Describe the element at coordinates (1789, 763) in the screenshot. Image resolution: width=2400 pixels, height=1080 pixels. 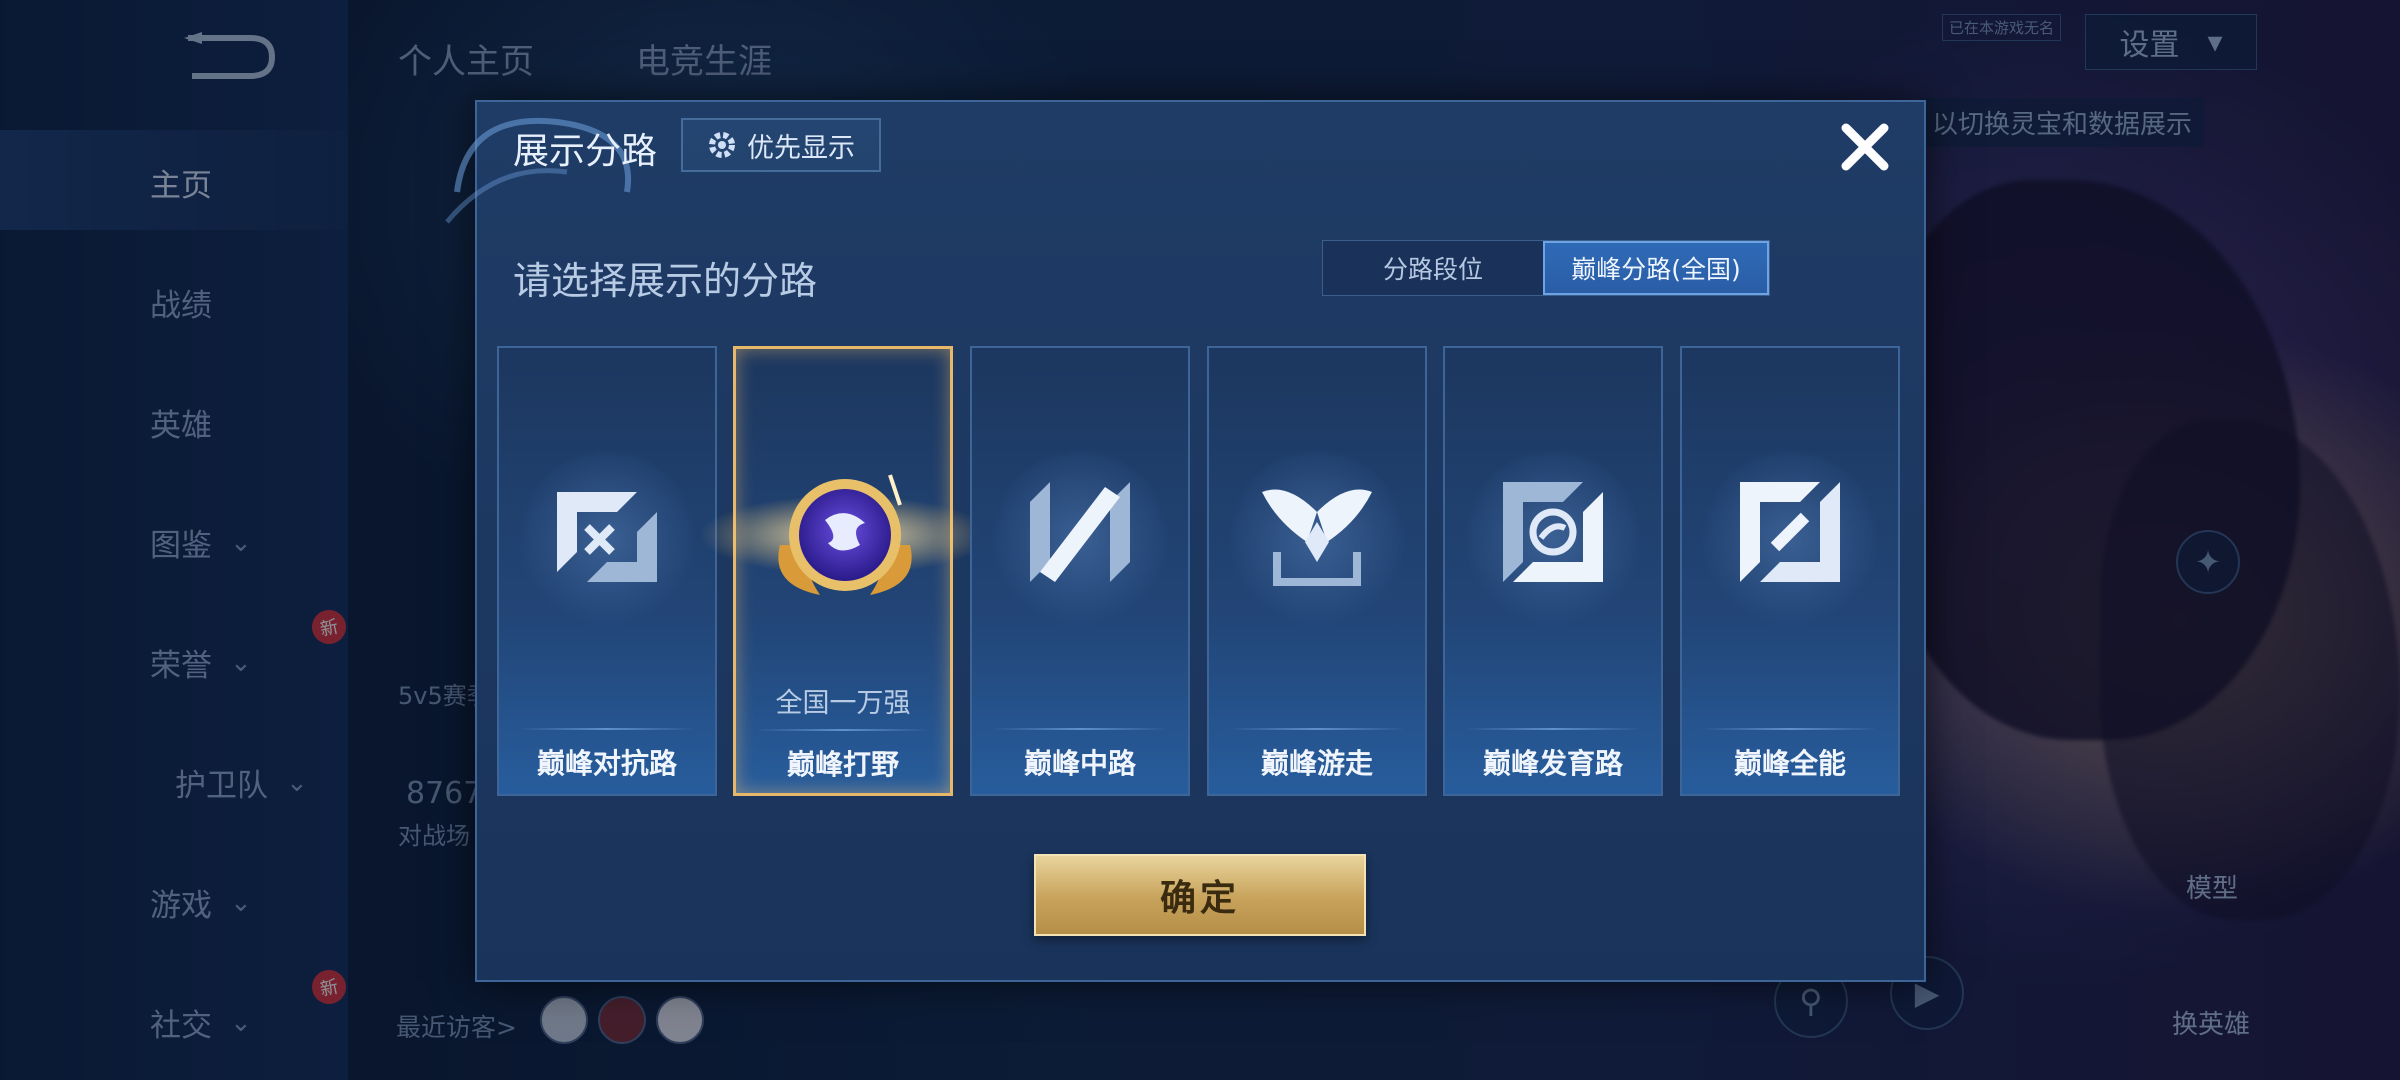
I see `lane-label: 巅峰全能` at that location.